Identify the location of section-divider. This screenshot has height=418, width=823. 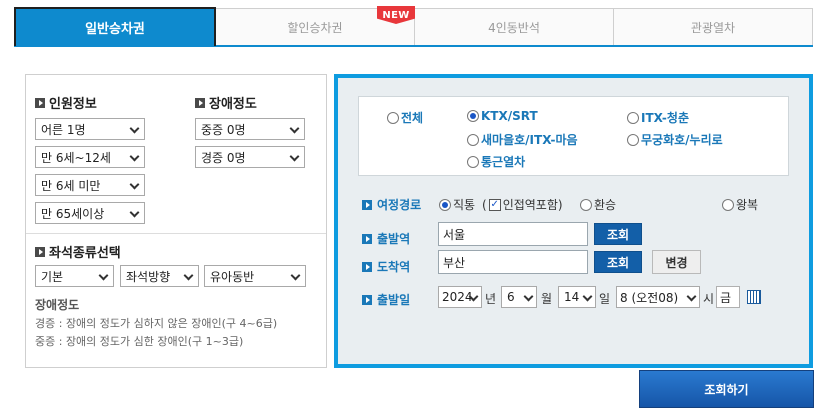
(176, 233).